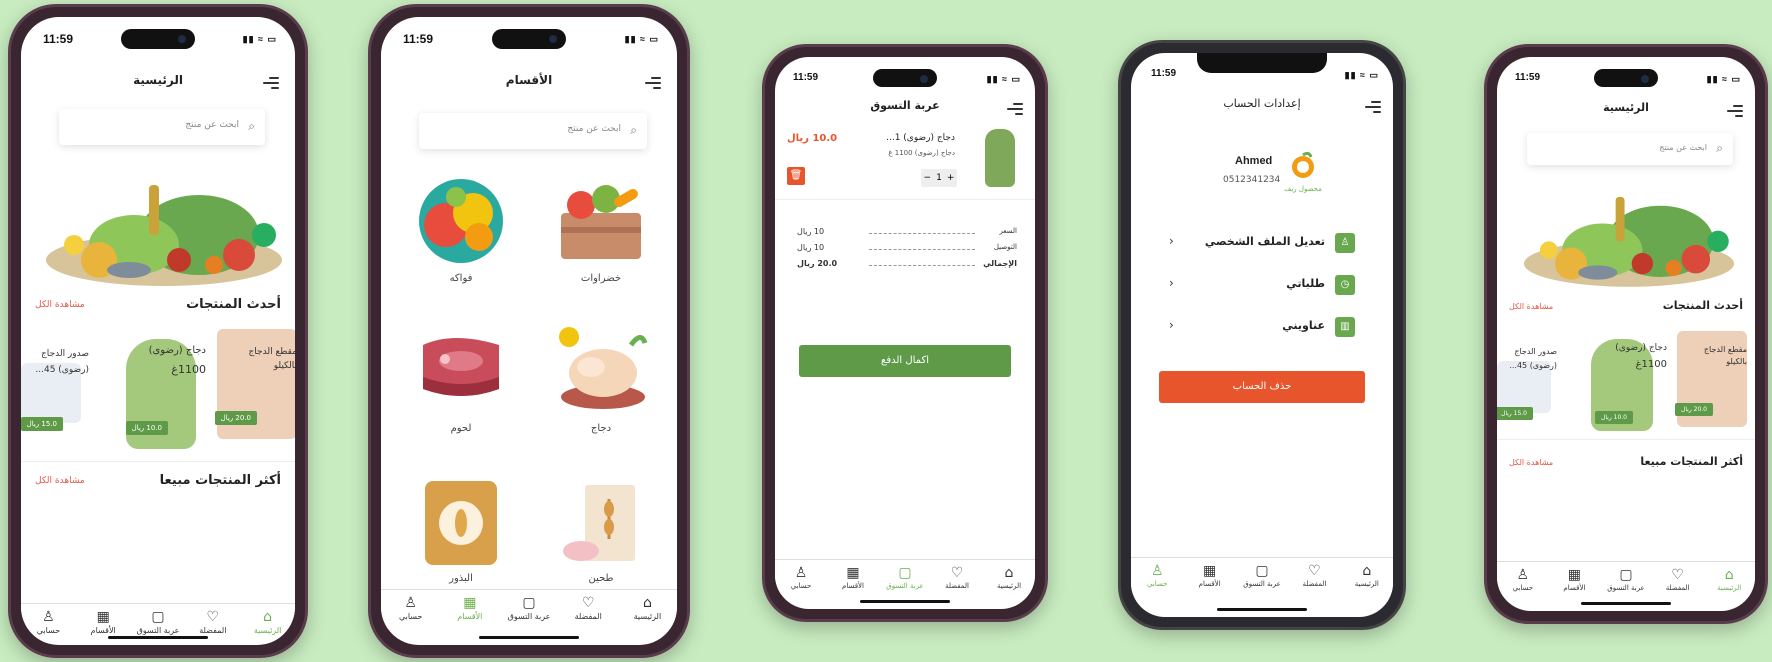 This screenshot has height=662, width=1772. Describe the element at coordinates (922, 265) in the screenshot. I see `dash-line` at that location.